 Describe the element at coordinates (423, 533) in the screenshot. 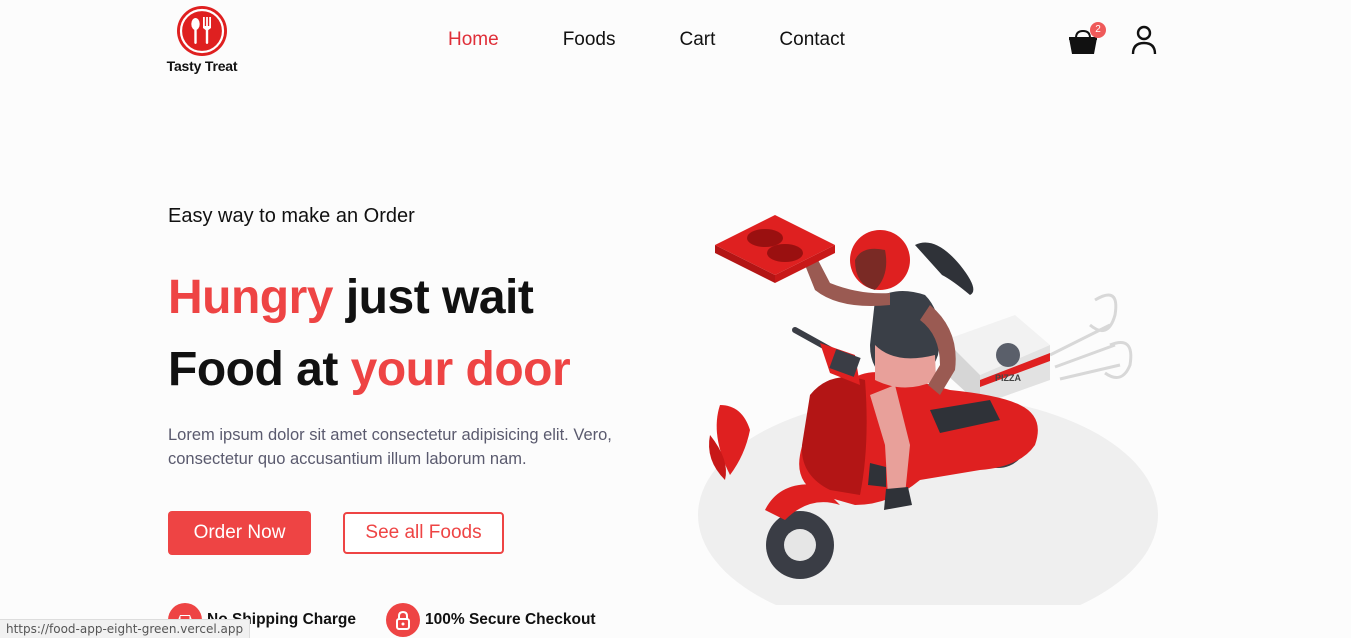

I see `see-all-foods-button: See all Foods` at that location.